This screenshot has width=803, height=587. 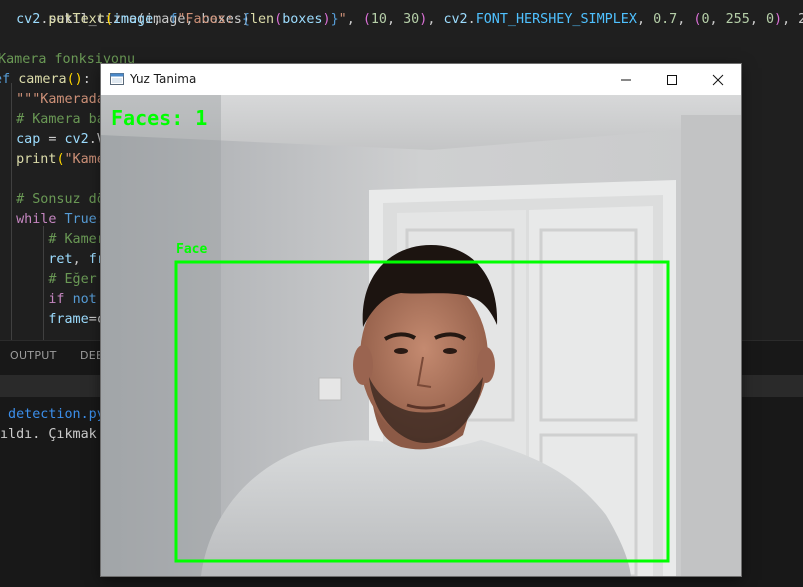 I want to click on code-line: ret, fr, so click(x=76, y=259).